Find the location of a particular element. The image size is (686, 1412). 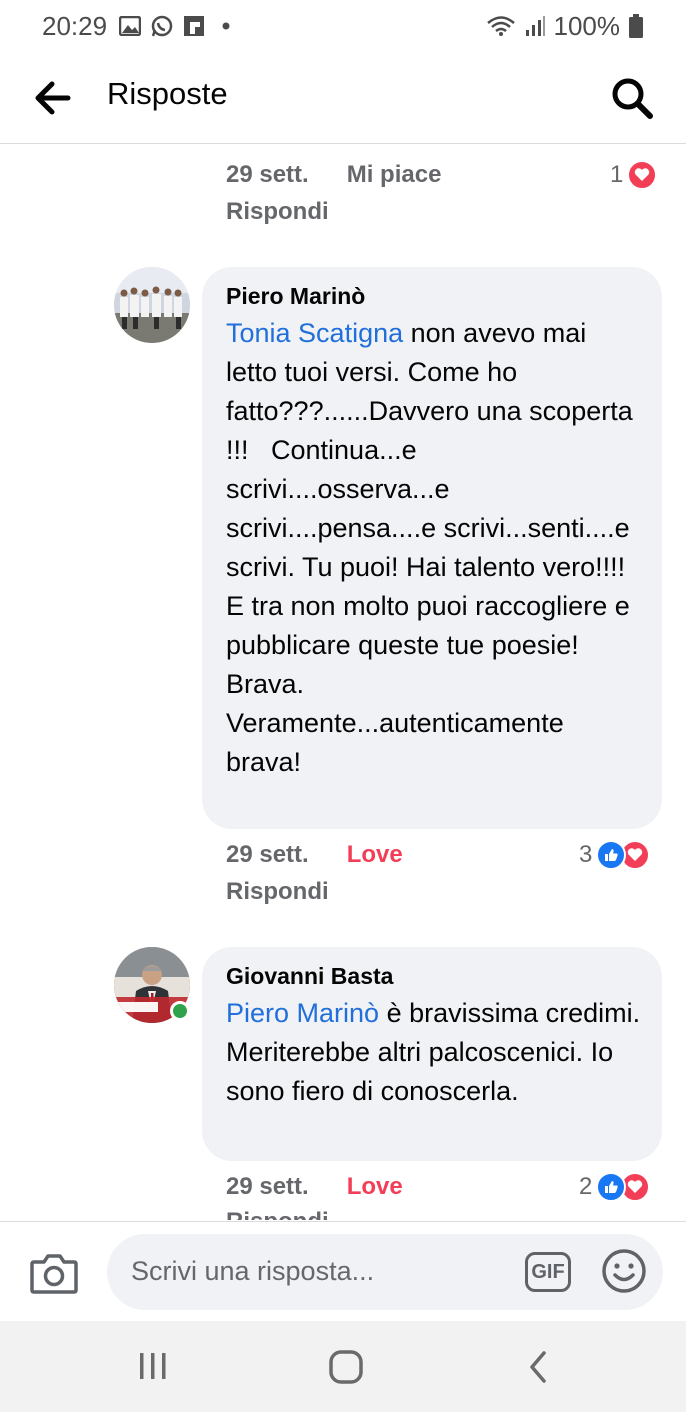

recent-apps-icon is located at coordinates (153, 1366).